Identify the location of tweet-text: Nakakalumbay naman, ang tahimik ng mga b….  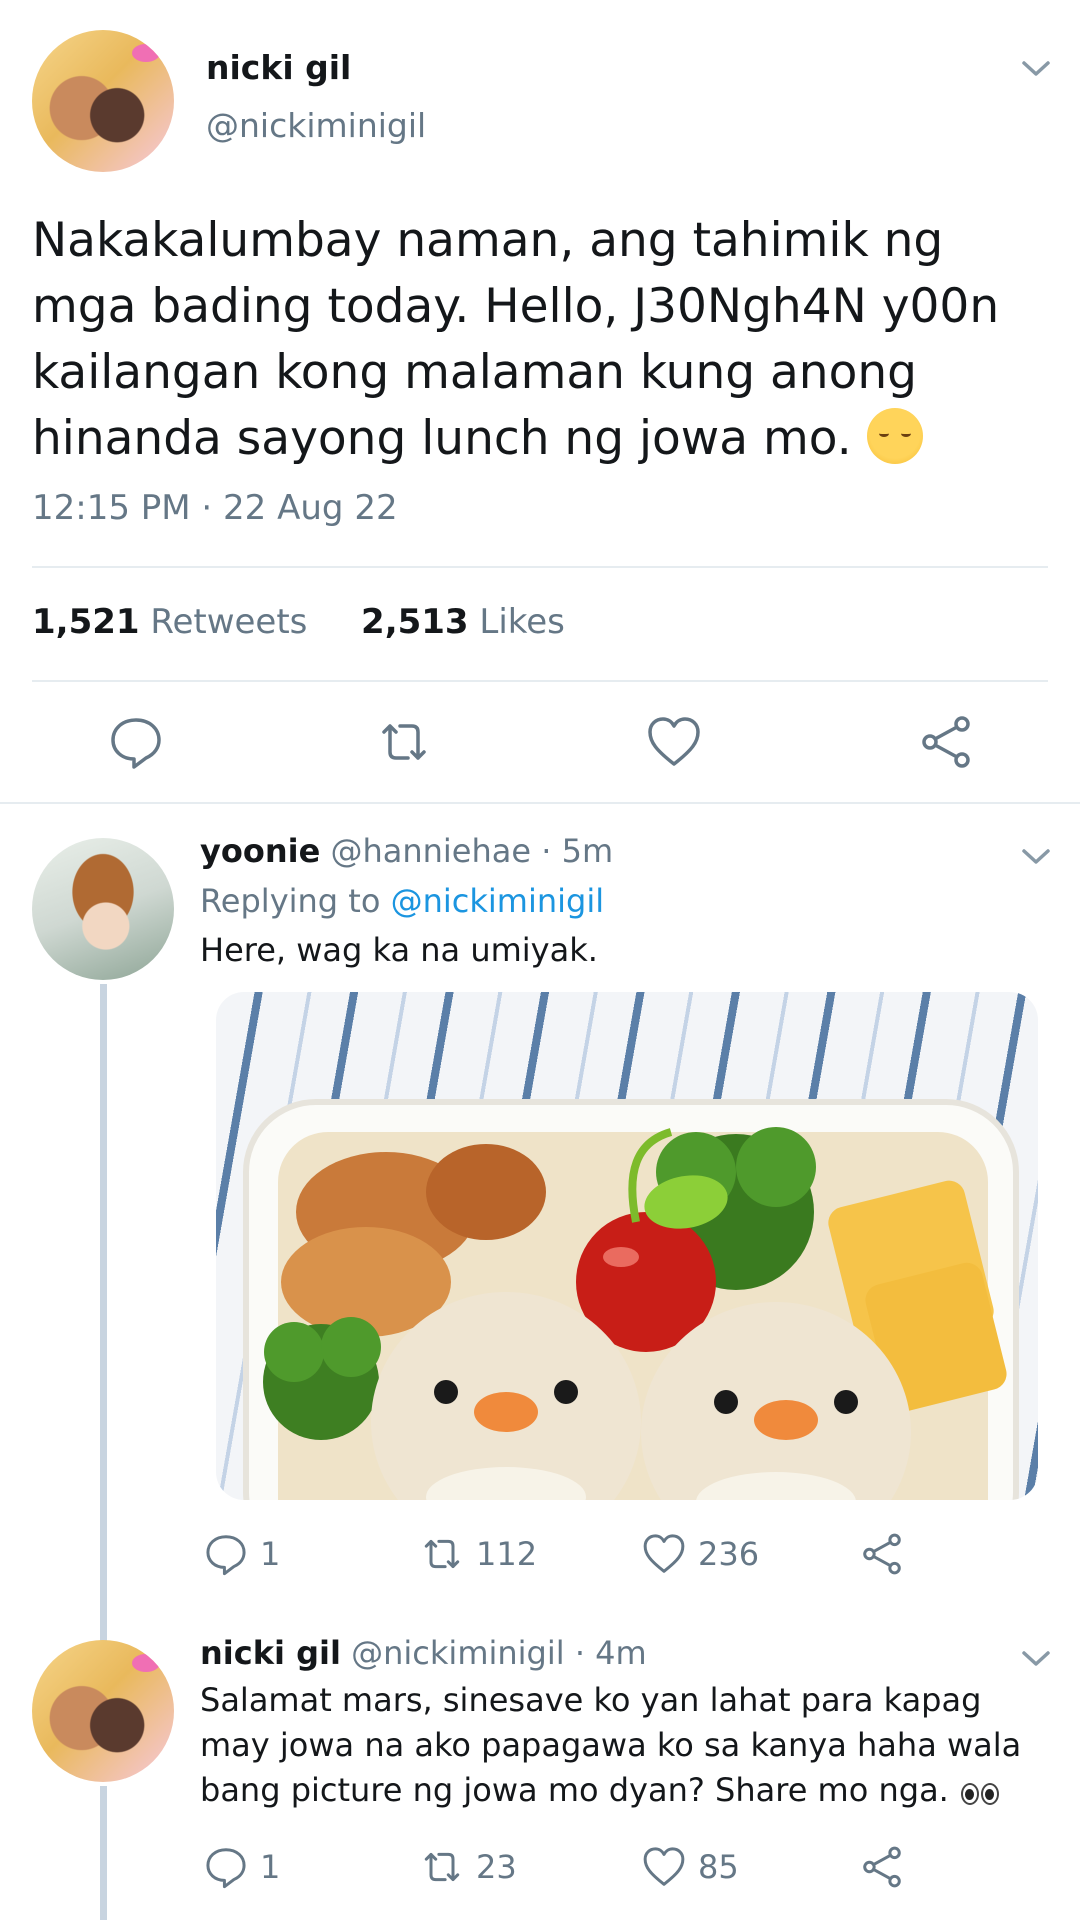
(537, 340).